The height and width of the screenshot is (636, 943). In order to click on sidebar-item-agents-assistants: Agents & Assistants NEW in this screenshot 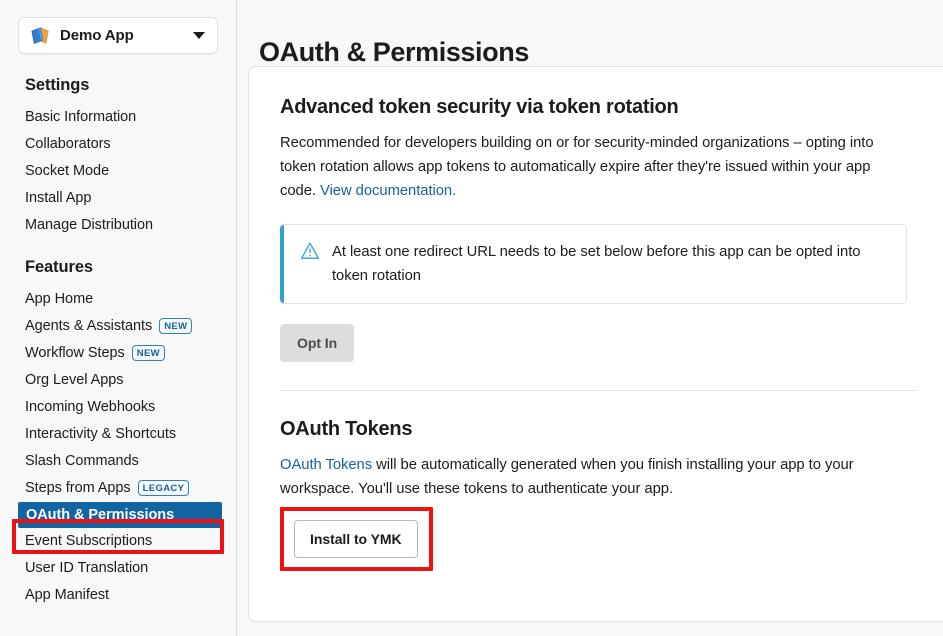, I will do `click(118, 326)`.